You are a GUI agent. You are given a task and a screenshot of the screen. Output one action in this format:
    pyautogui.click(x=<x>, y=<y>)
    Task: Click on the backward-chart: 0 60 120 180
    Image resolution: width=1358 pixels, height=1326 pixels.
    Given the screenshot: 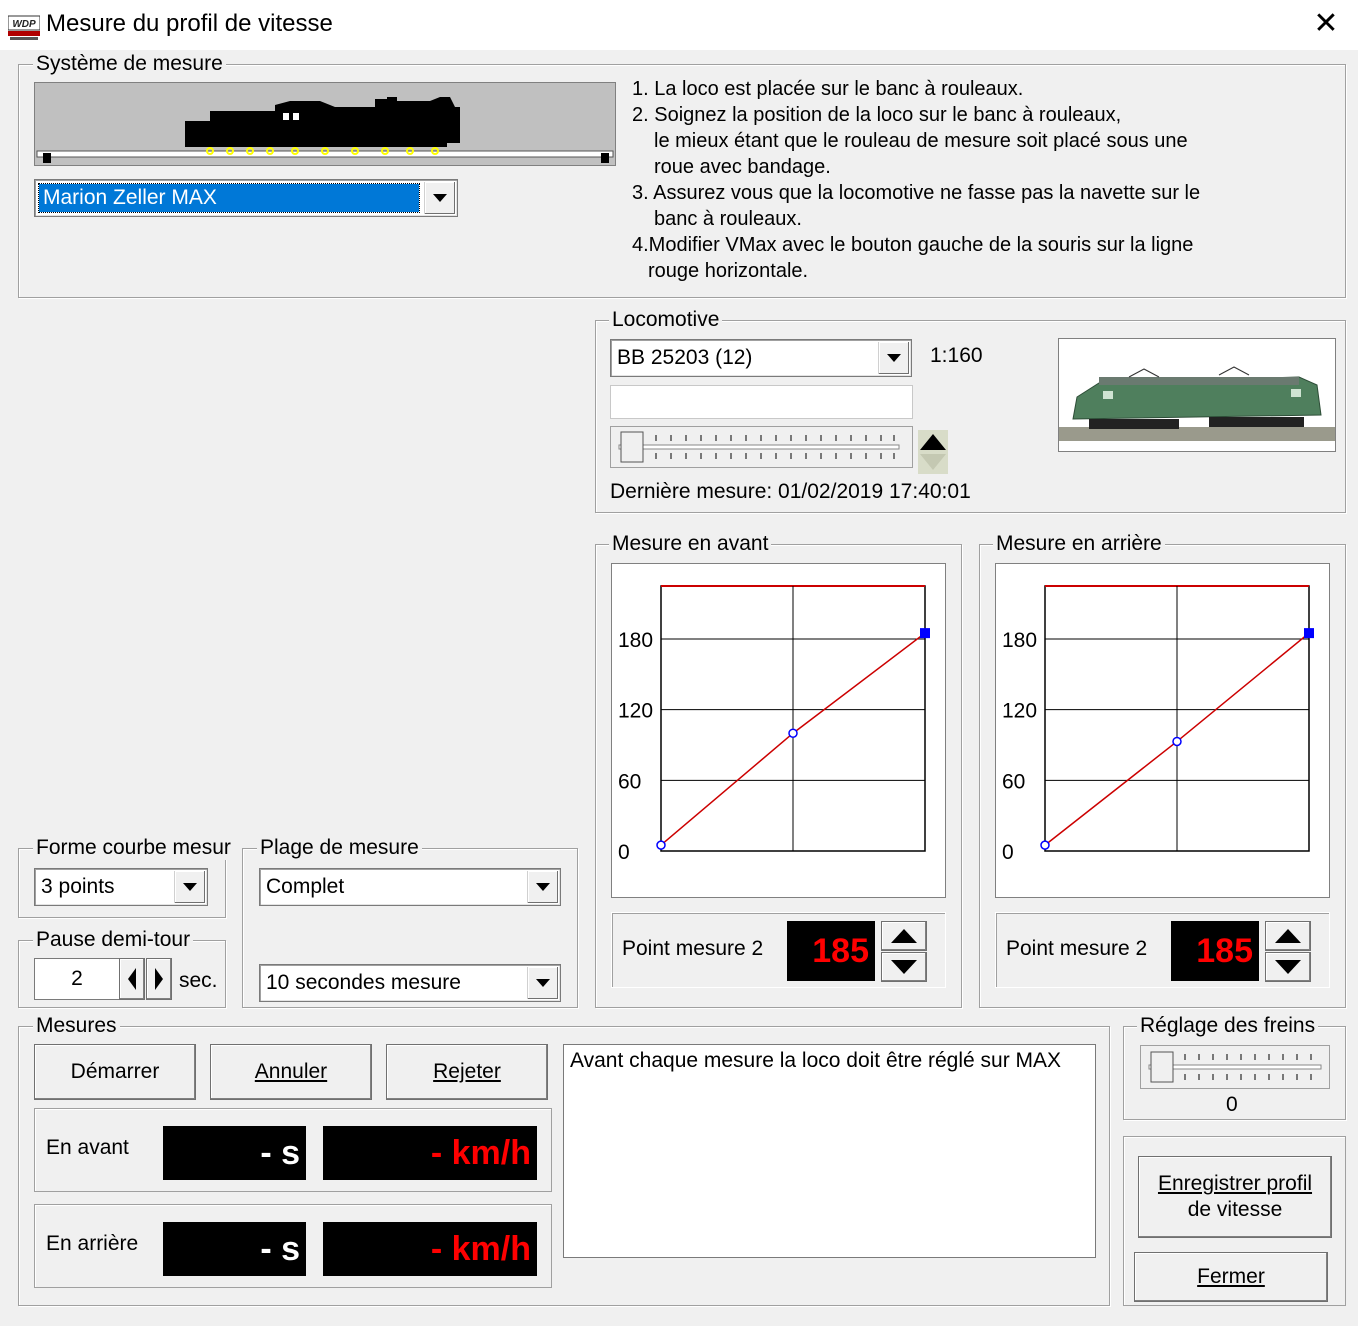 What is the action you would take?
    pyautogui.click(x=1162, y=730)
    